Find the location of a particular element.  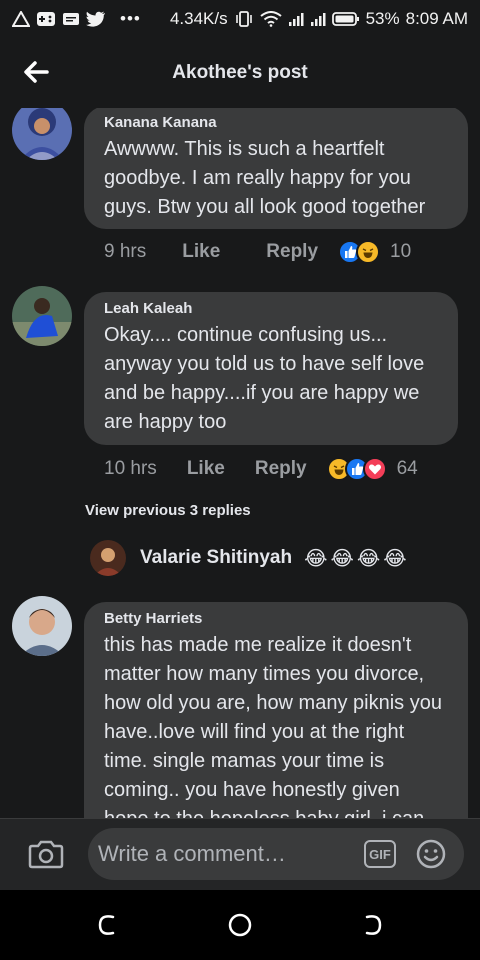

back-arrow-icon is located at coordinates (36, 72).